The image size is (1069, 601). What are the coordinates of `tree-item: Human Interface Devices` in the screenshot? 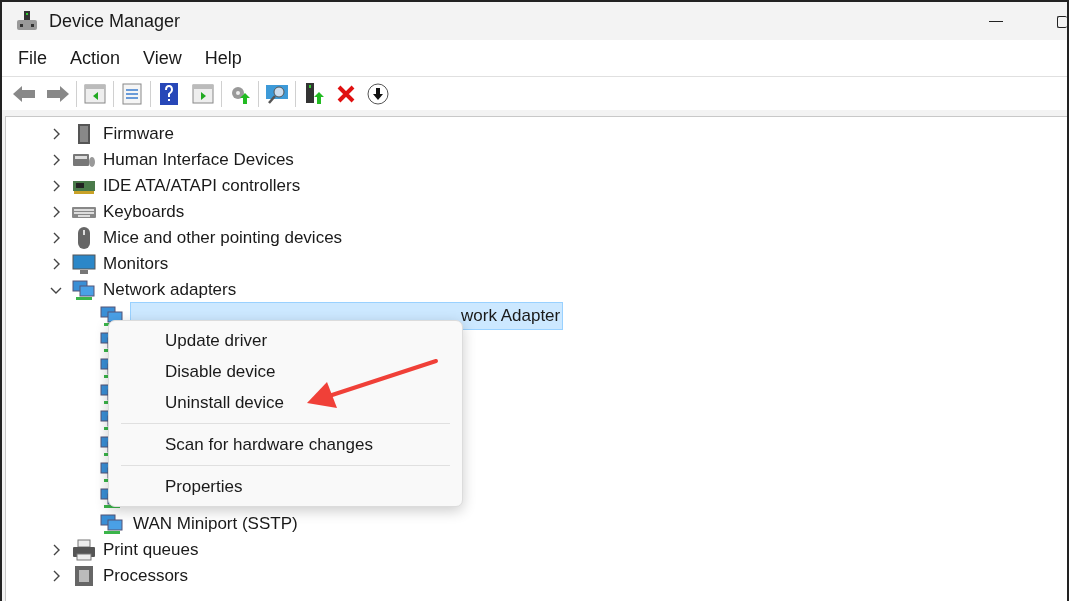 It's located at (198, 160).